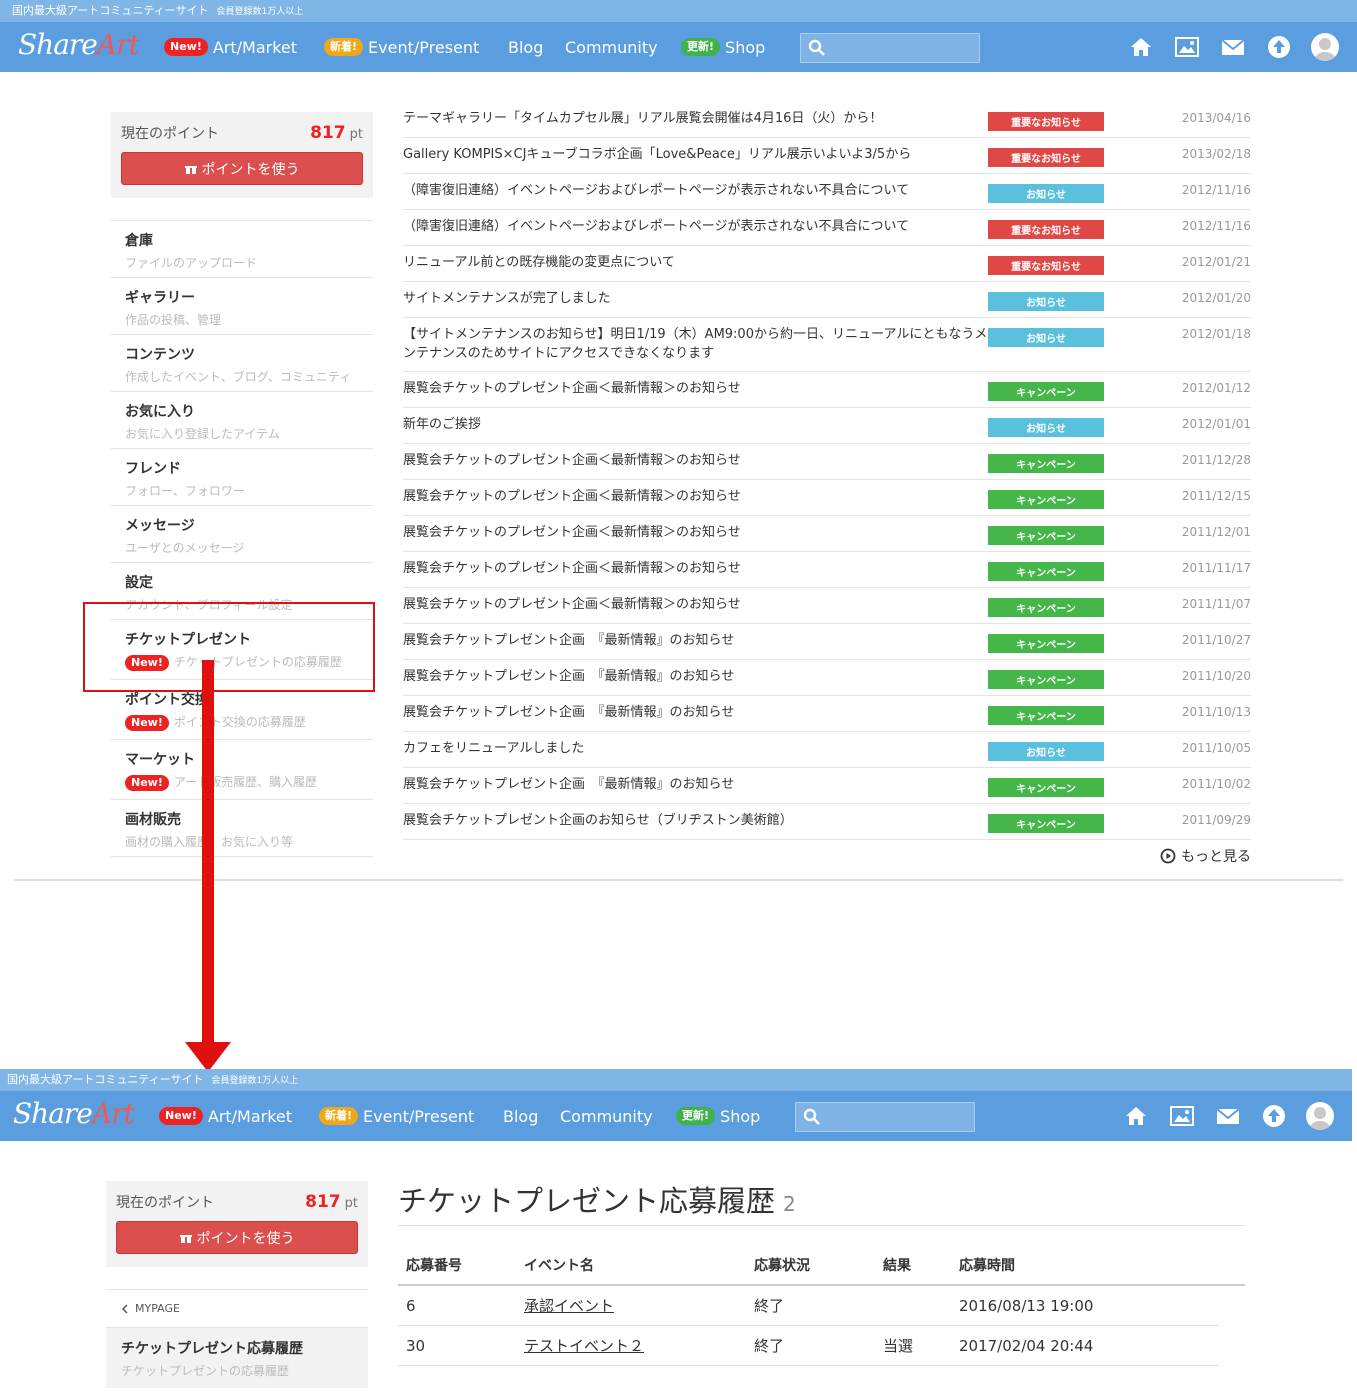 This screenshot has width=1357, height=1400. I want to click on news-title: カフェをリニューアルしました, so click(695, 748).